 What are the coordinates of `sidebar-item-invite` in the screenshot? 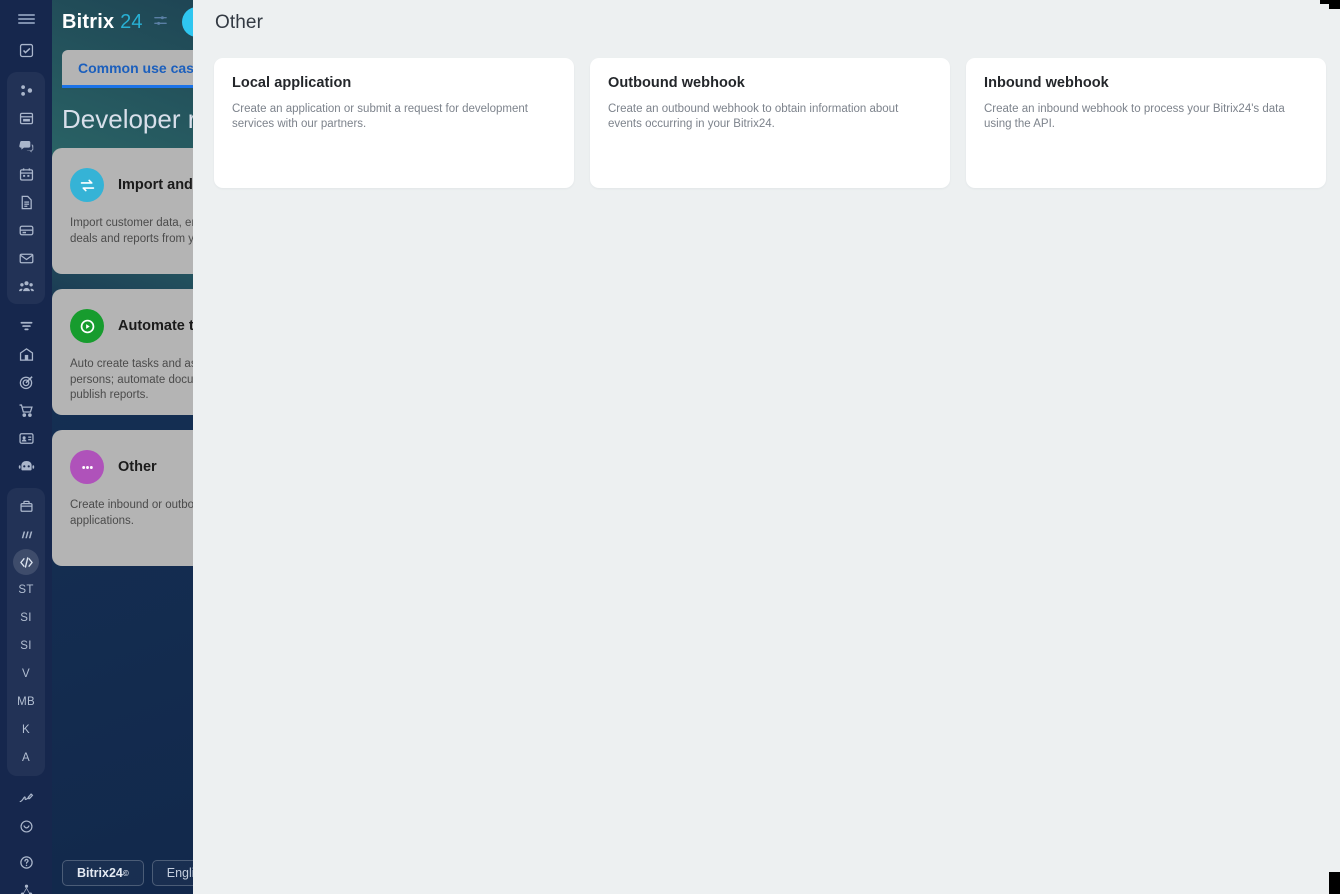 It's located at (26, 885).